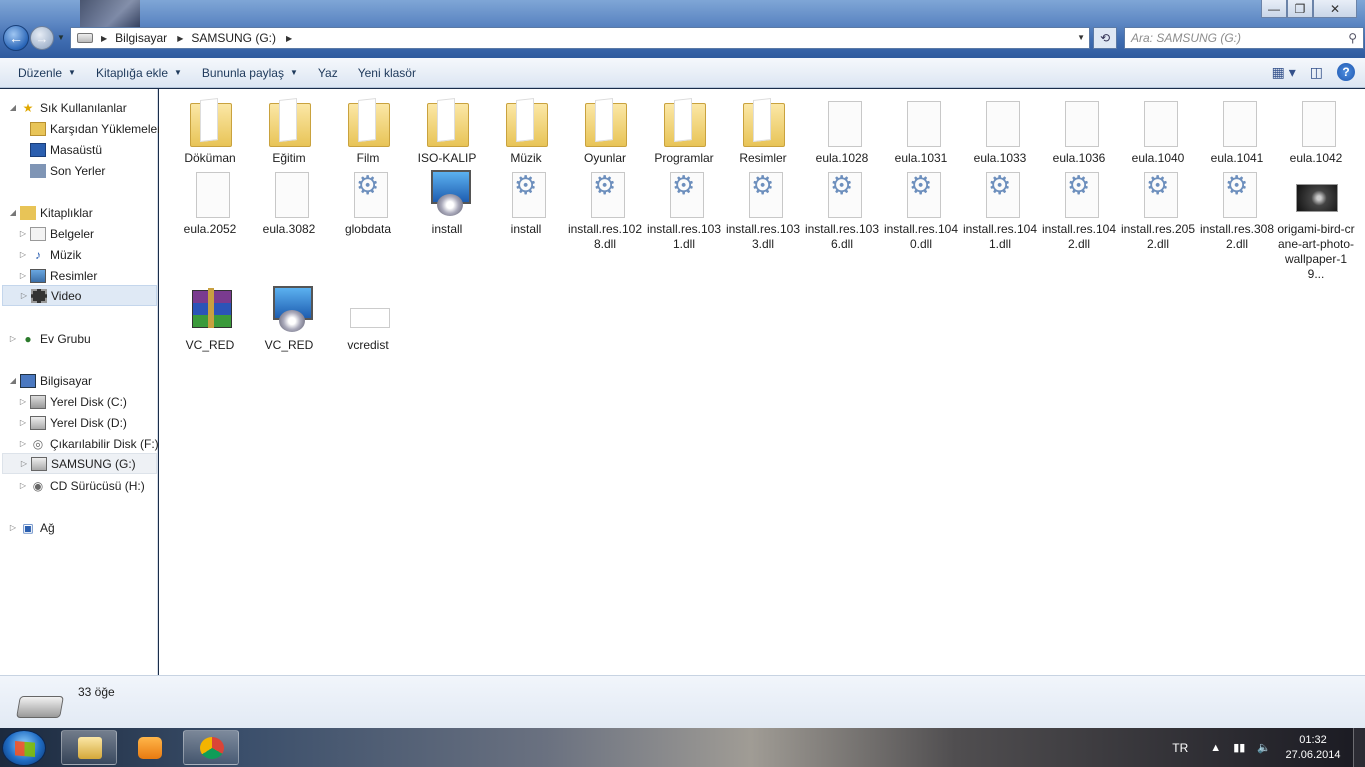 The height and width of the screenshot is (767, 1365). Describe the element at coordinates (1316, 131) in the screenshot. I see `file-item: eula.1042` at that location.